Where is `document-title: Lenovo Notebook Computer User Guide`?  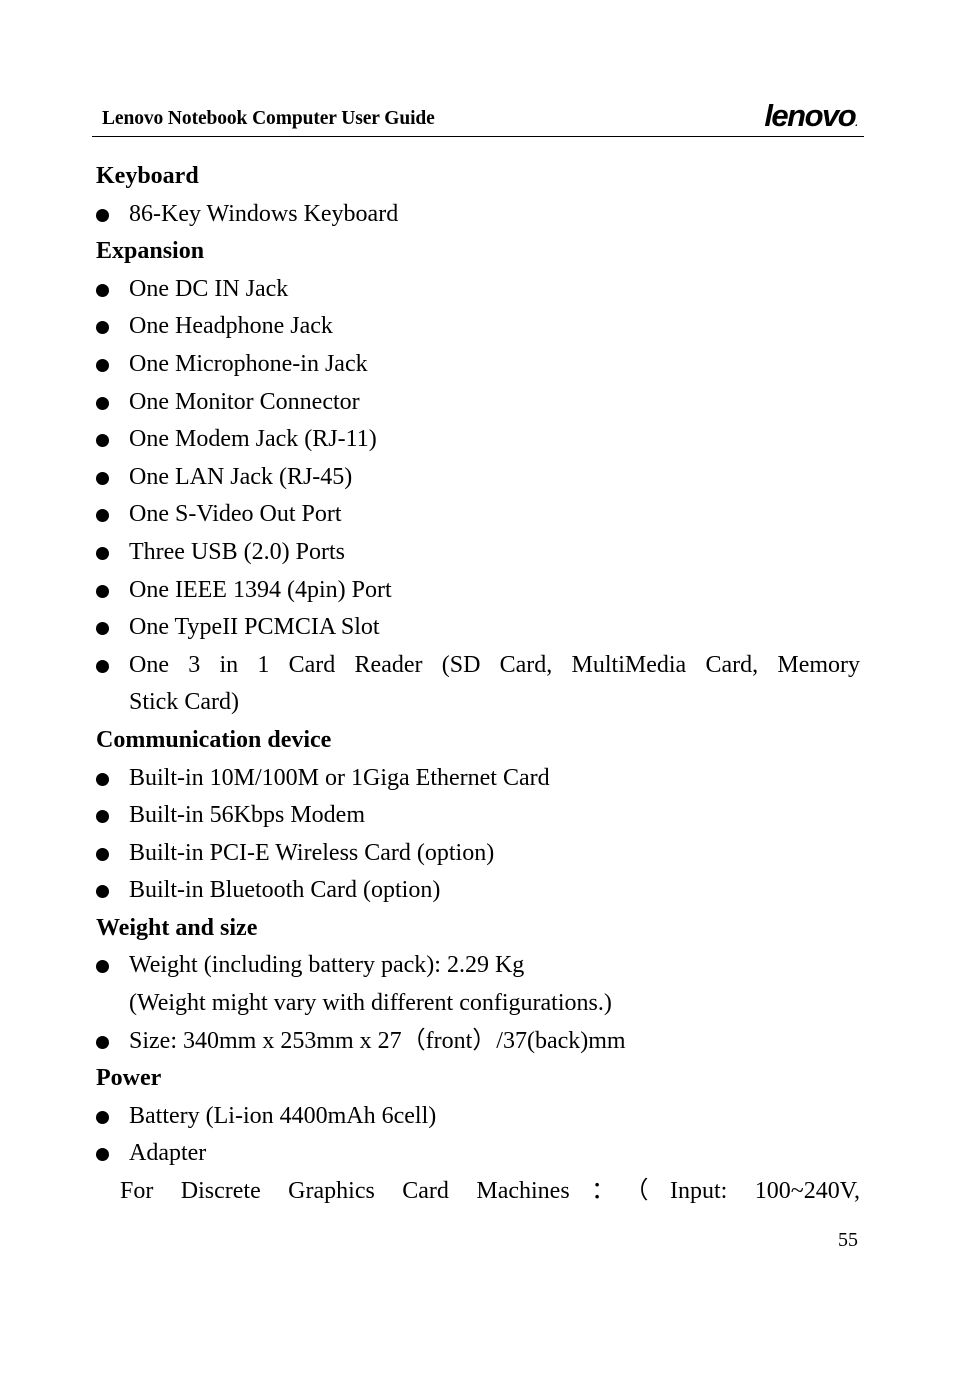
document-title: Lenovo Notebook Computer User Guide is located at coordinates (268, 118).